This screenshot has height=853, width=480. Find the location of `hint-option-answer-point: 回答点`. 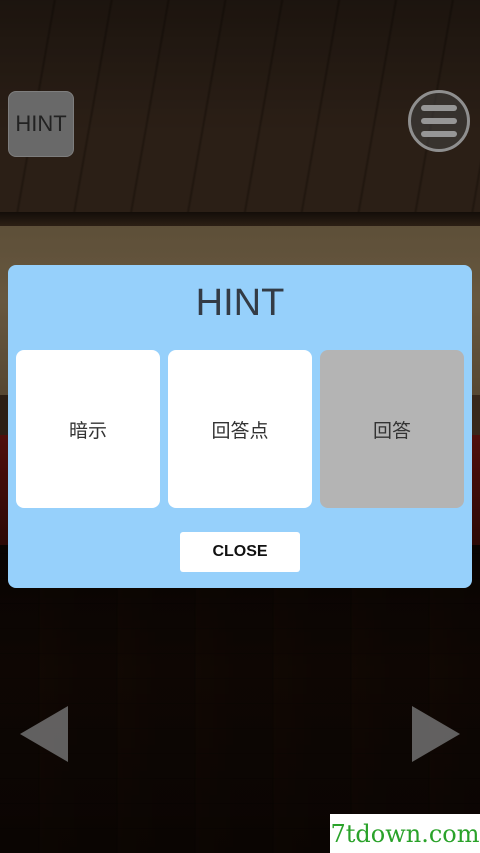

hint-option-answer-point: 回答点 is located at coordinates (240, 429).